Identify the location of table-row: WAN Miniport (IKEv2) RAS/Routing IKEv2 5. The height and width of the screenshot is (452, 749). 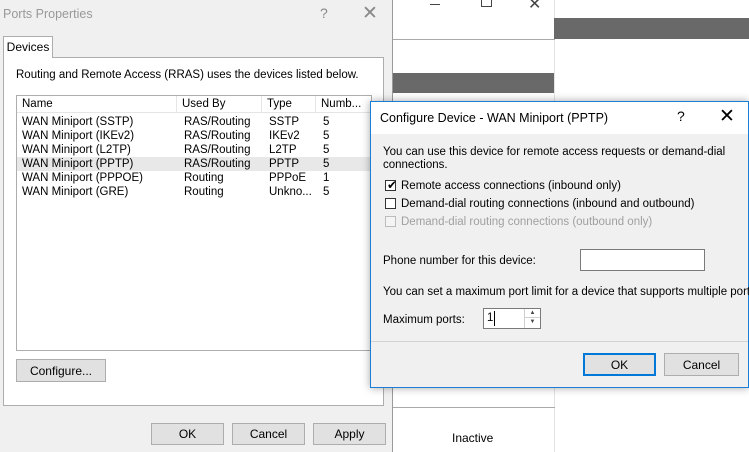
(194, 136).